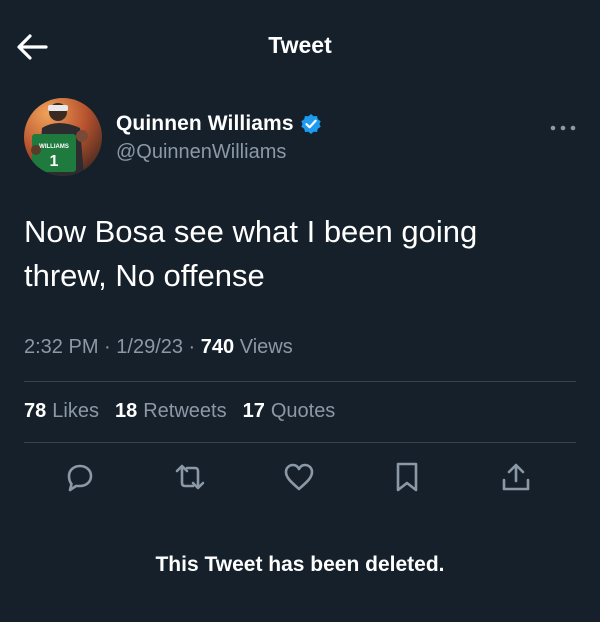 The width and height of the screenshot is (600, 622). I want to click on bookmark-icon, so click(407, 477).